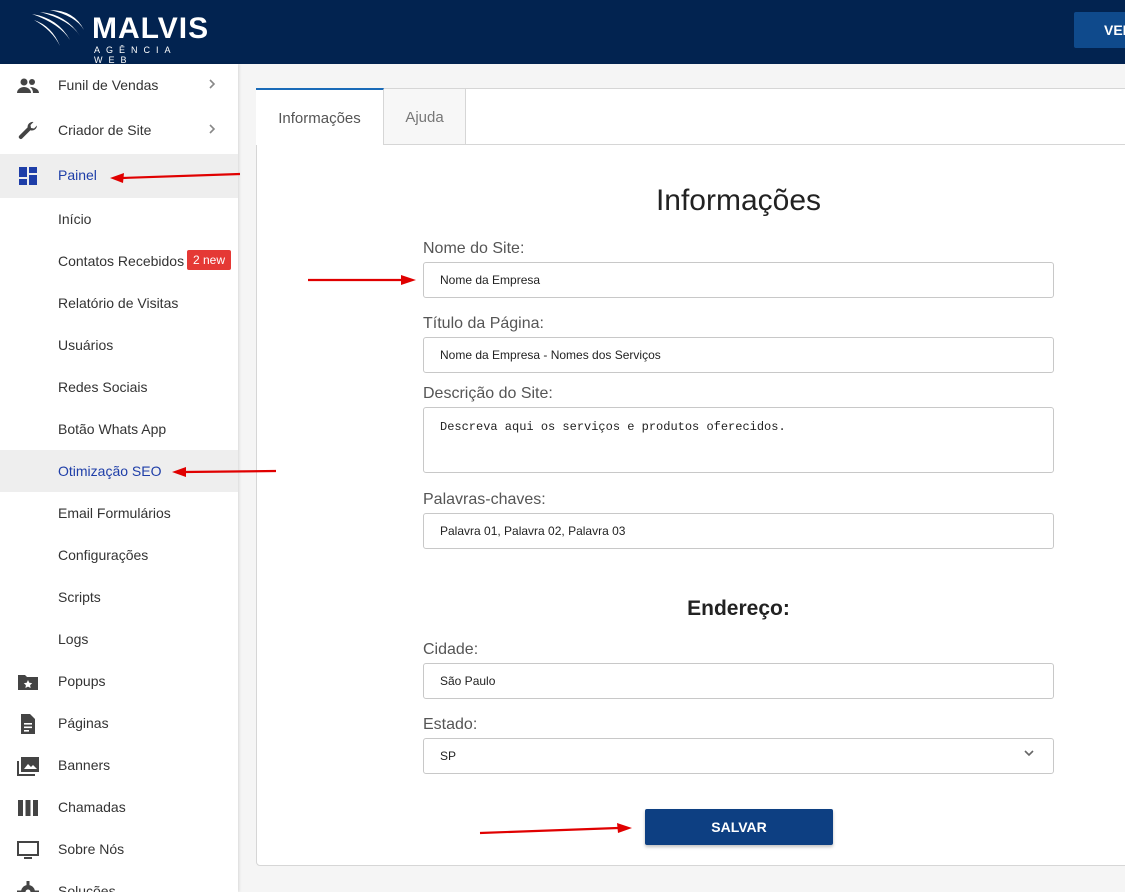 Image resolution: width=1125 pixels, height=892 pixels. I want to click on sidebar-item-label: Email Formulários, so click(114, 513).